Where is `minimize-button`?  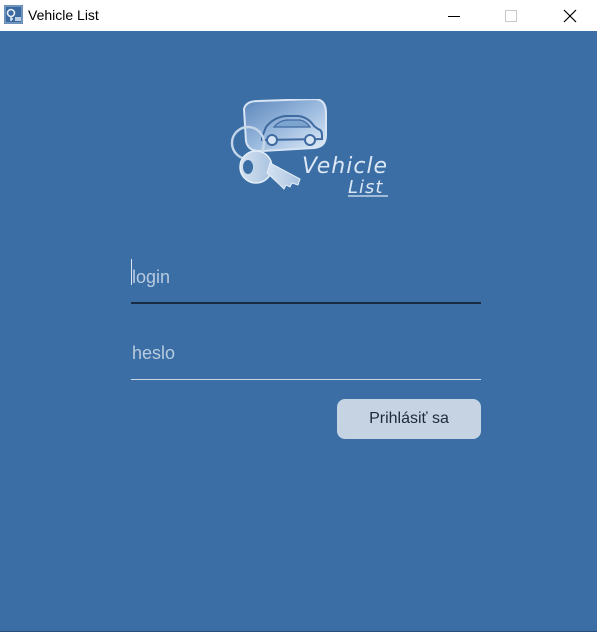
minimize-button is located at coordinates (454, 15).